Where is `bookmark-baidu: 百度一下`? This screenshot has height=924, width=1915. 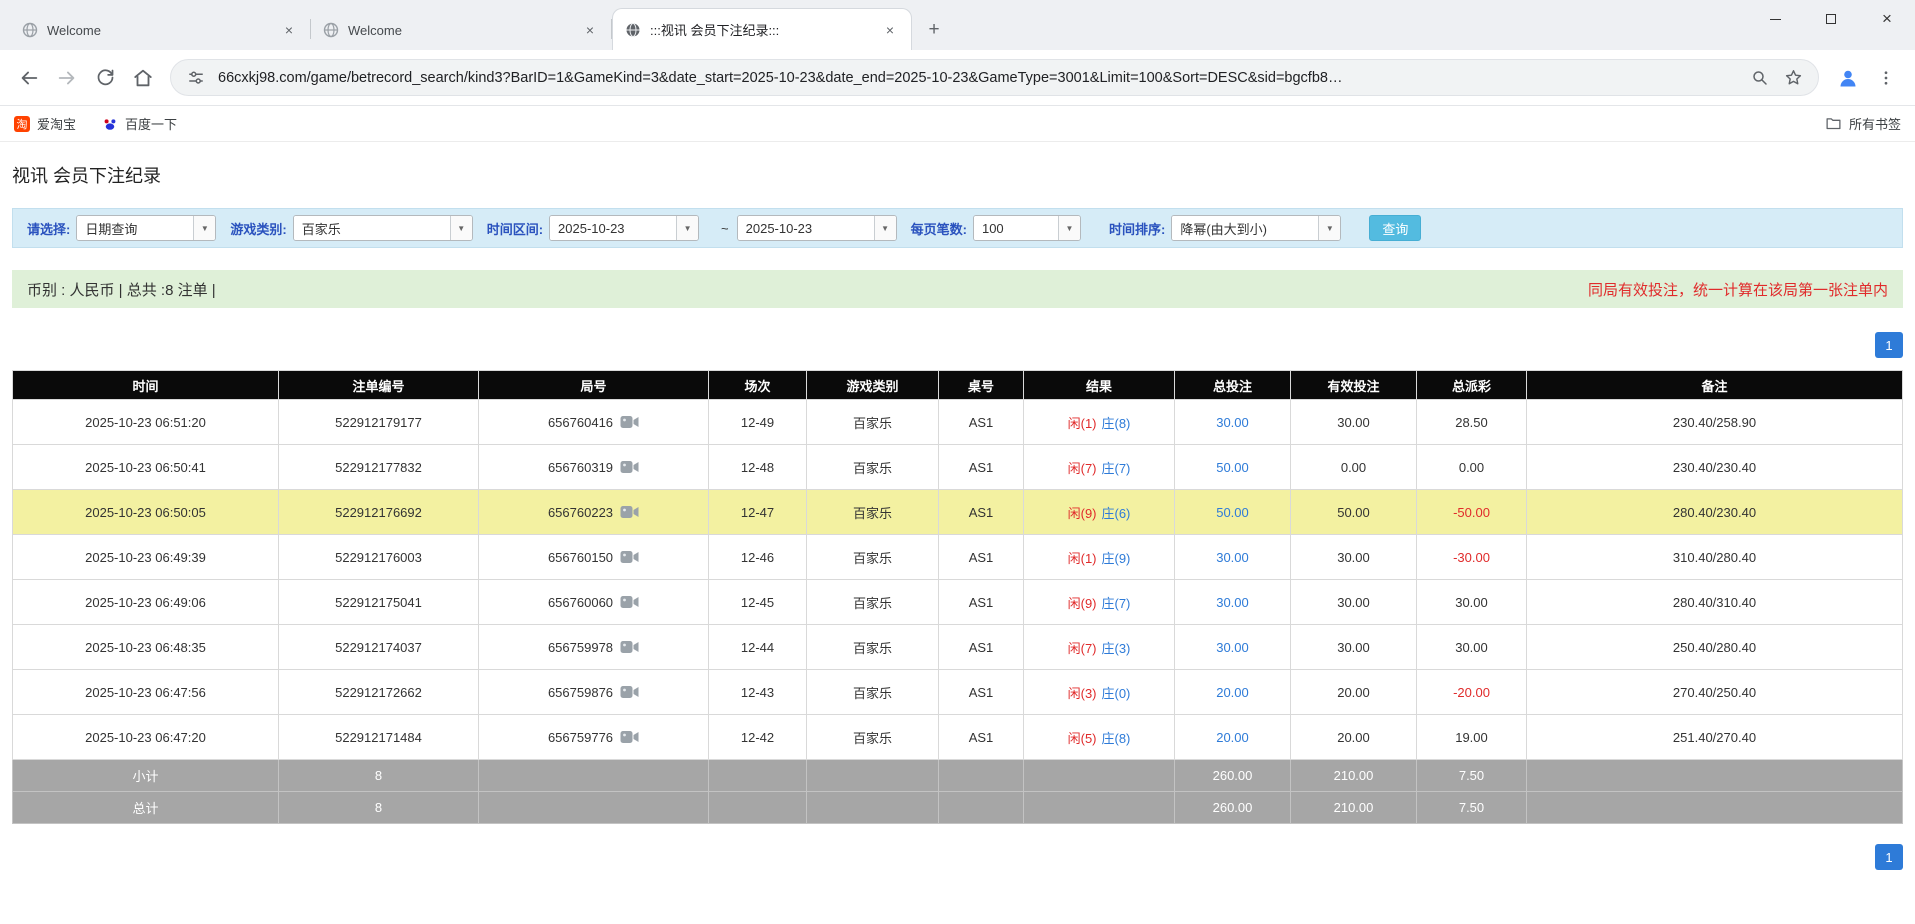 bookmark-baidu: 百度一下 is located at coordinates (139, 123).